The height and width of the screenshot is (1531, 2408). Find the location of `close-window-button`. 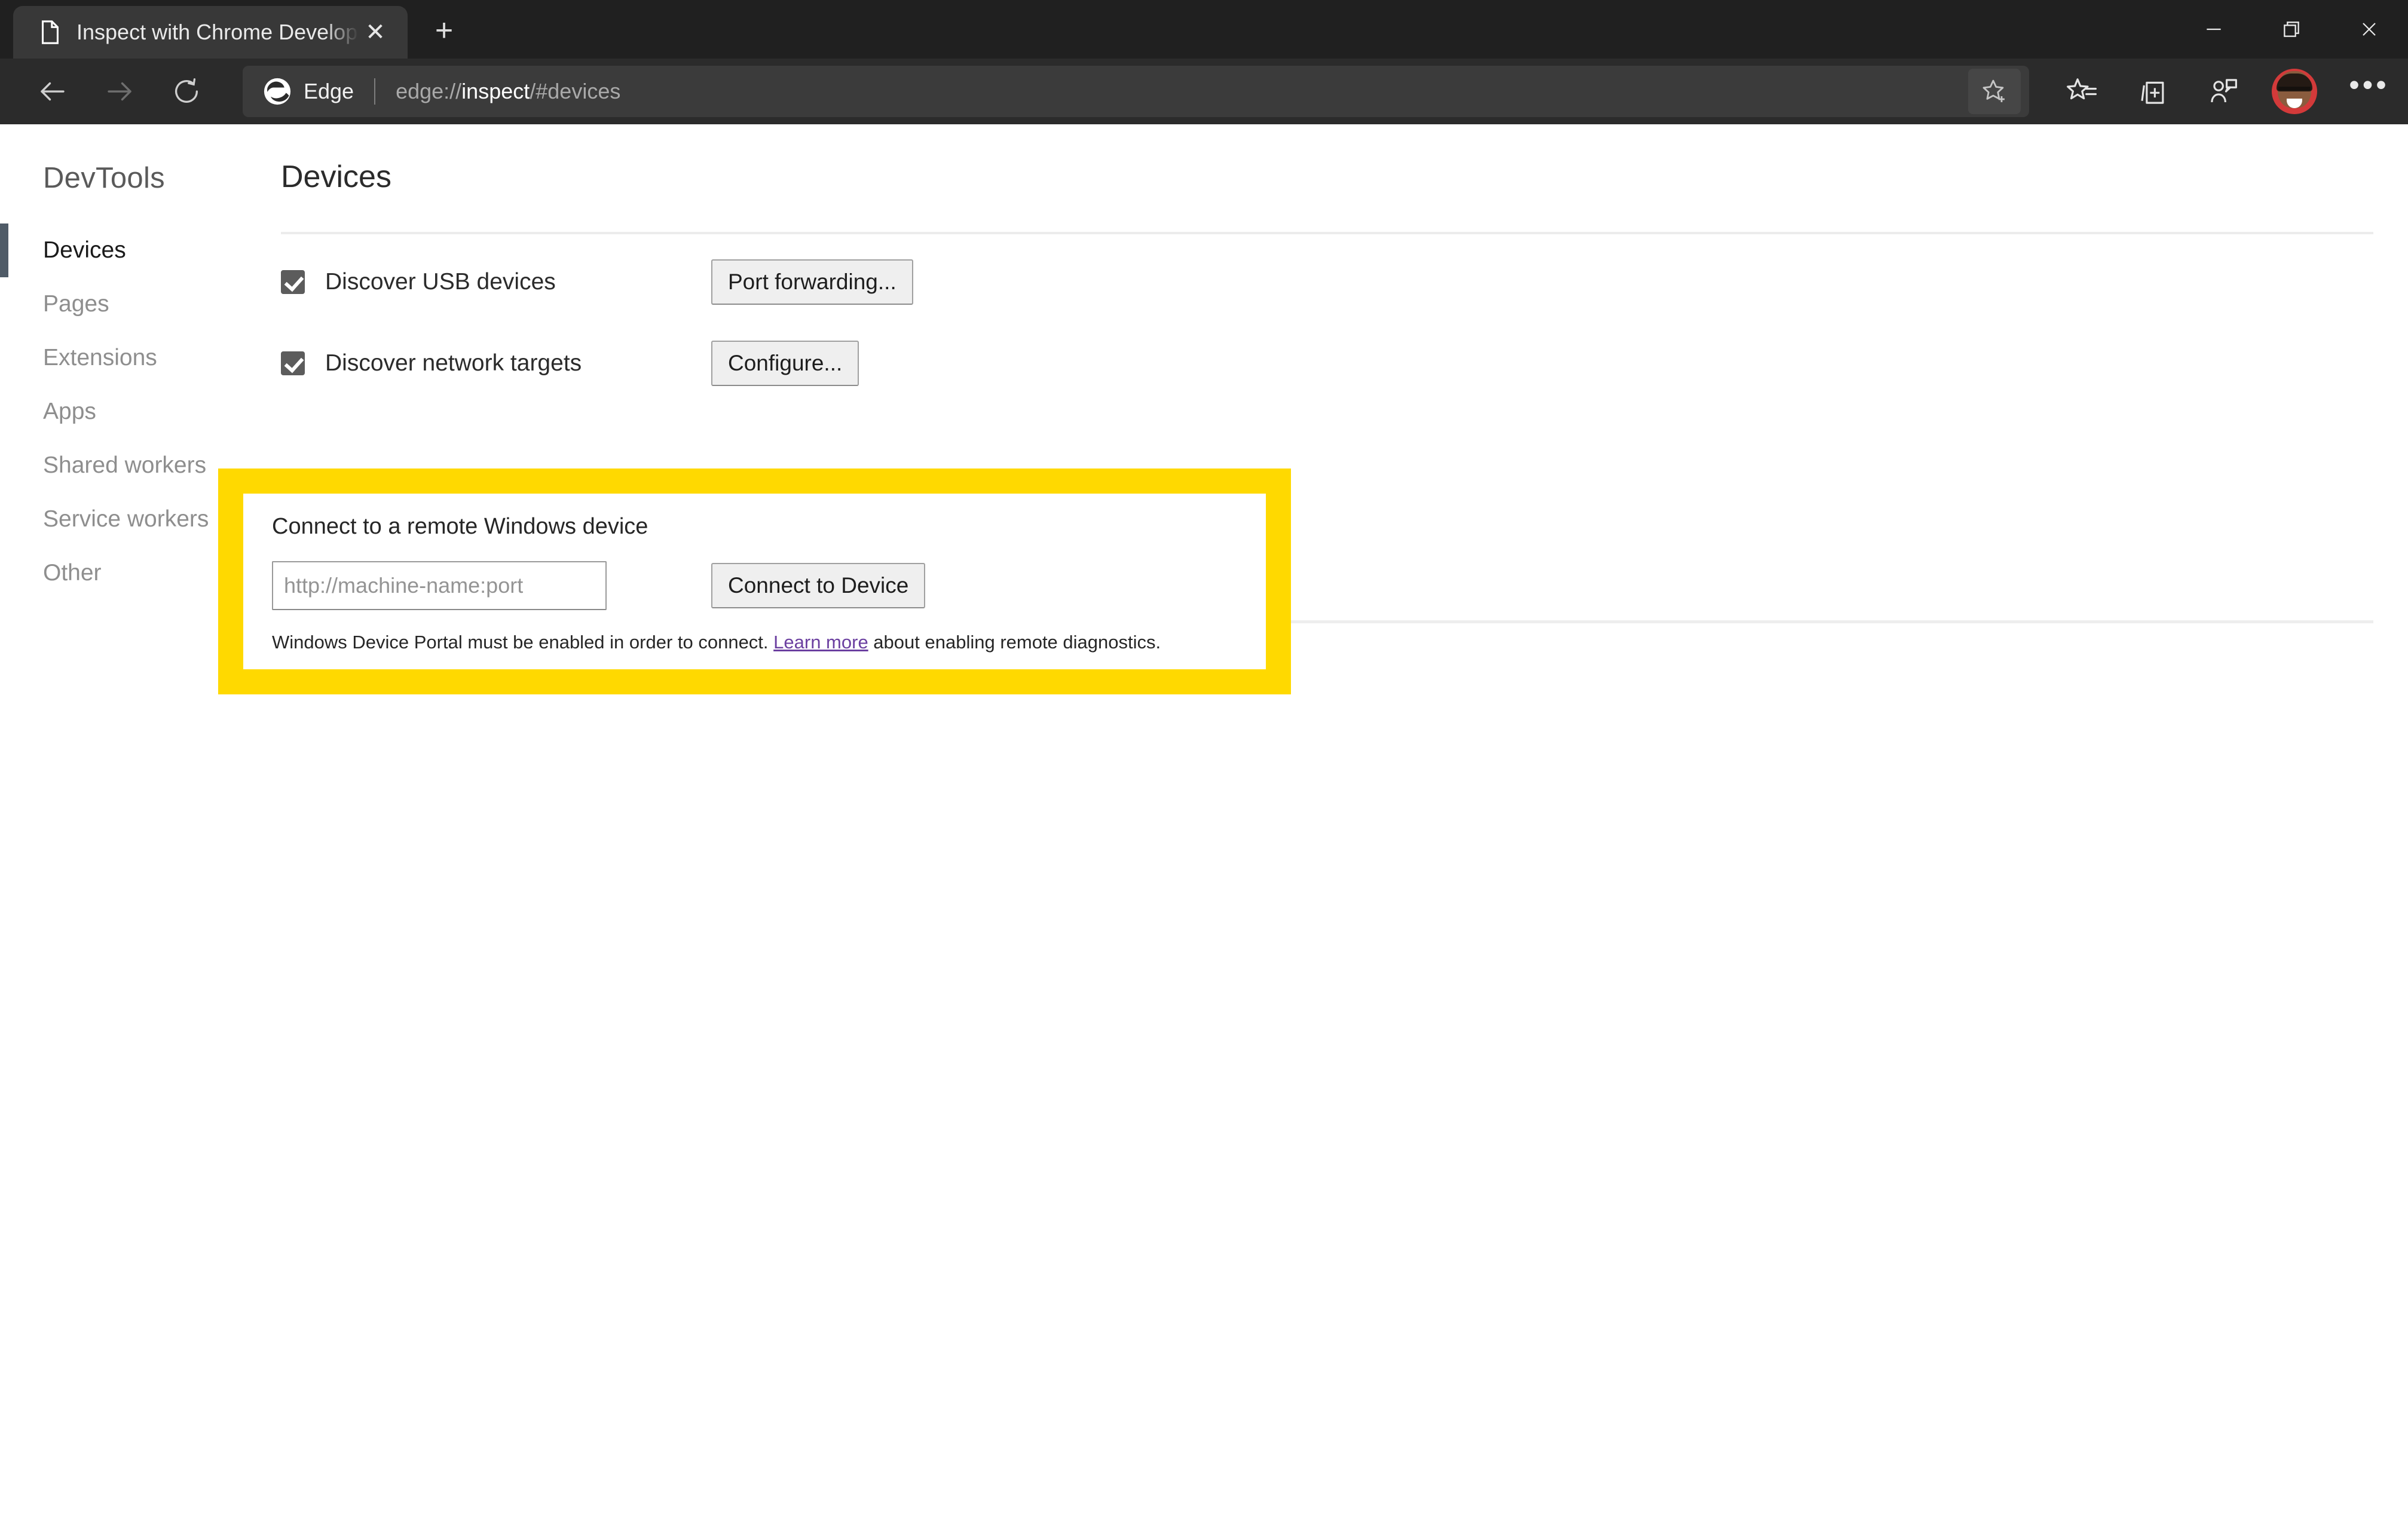

close-window-button is located at coordinates (2369, 29).